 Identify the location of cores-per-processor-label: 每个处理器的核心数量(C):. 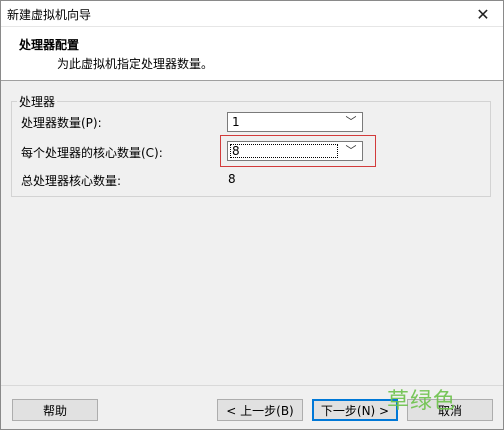
(92, 153).